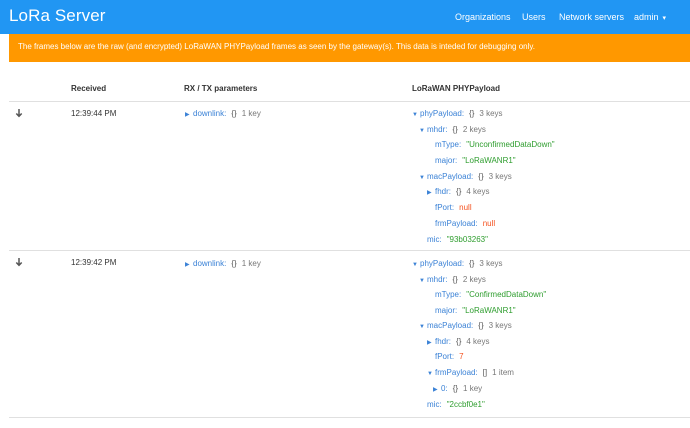 This screenshot has width=690, height=428. What do you see at coordinates (534, 17) in the screenshot?
I see `nav-users: Users` at bounding box center [534, 17].